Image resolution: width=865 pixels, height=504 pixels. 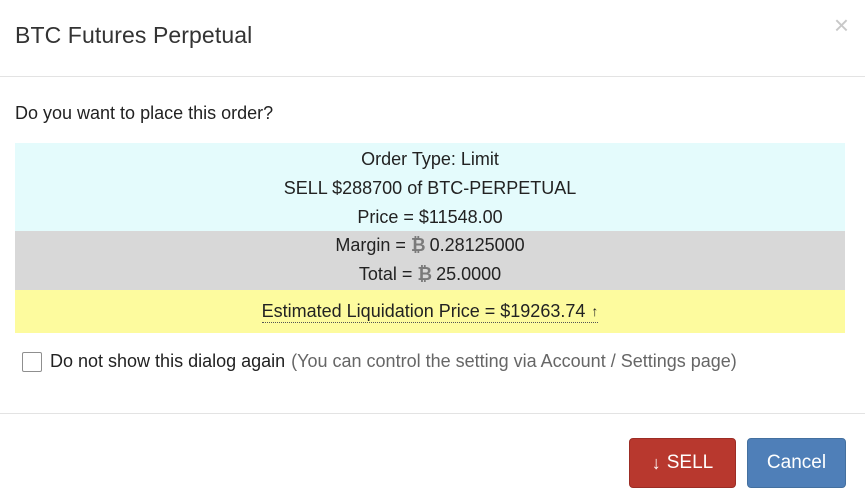 I want to click on order-description: SELL $288700 of BTC-PERPETUAL, so click(x=430, y=188).